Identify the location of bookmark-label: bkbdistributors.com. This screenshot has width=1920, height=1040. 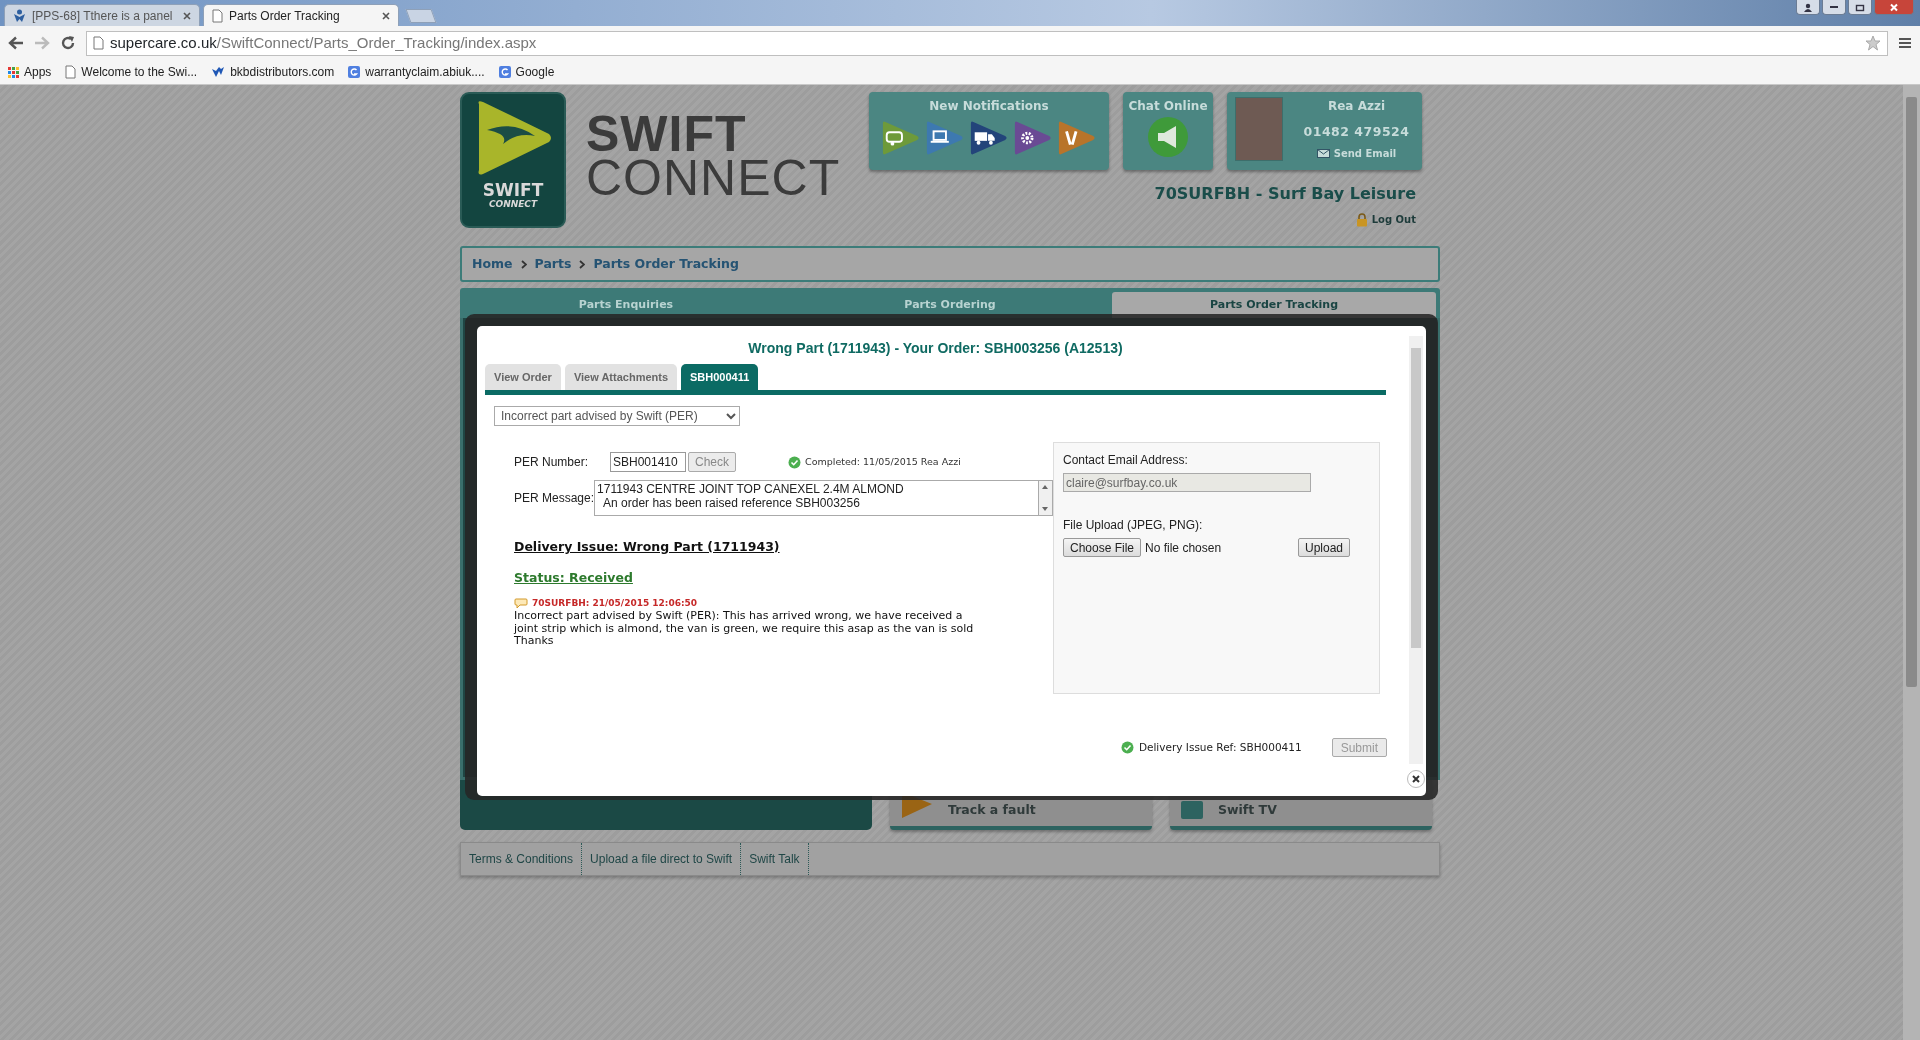
(282, 72).